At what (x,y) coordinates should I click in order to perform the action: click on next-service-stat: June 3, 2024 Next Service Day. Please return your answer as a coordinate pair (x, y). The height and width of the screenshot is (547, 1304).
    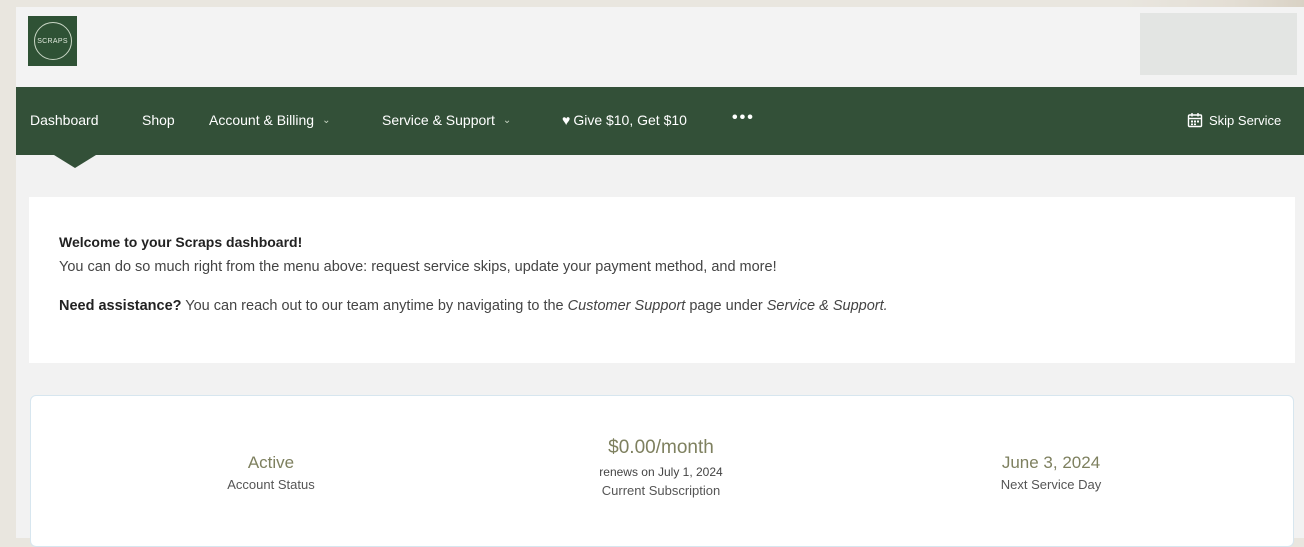
    Looking at the image, I should click on (1051, 472).